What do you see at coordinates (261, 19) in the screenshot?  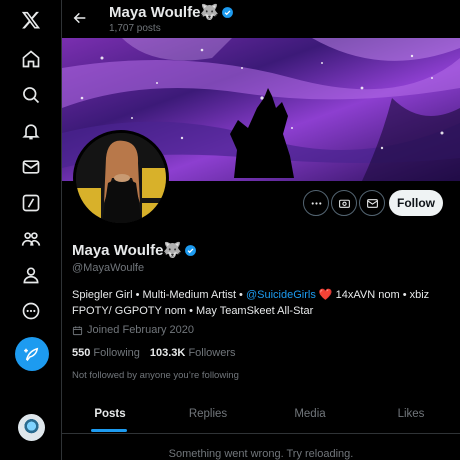 I see `profile-header-bar: Maya Woulfe🐺 1,707 posts` at bounding box center [261, 19].